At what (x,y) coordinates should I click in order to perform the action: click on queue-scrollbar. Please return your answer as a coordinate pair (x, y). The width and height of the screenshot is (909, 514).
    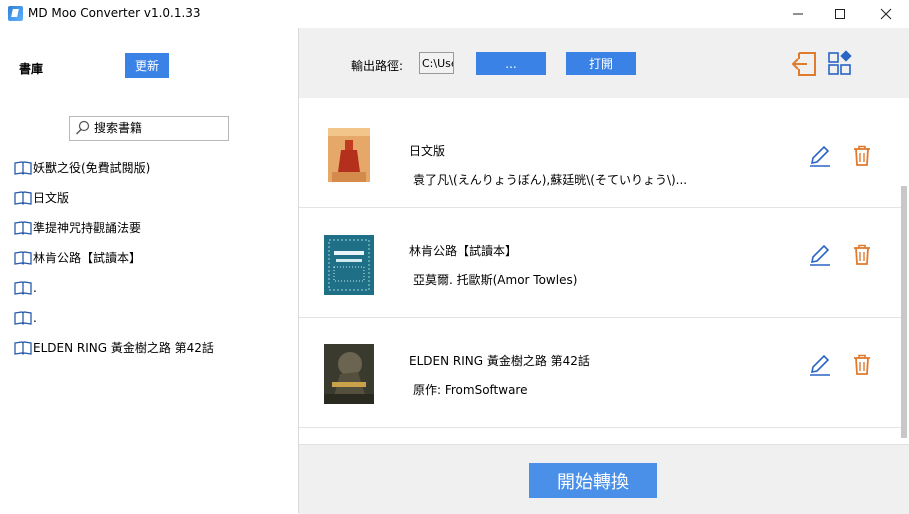
    Looking at the image, I should click on (904, 312).